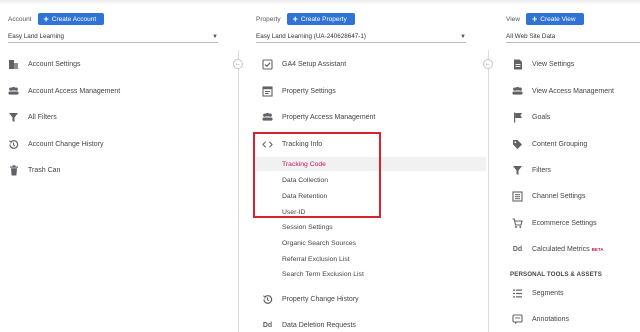  I want to click on ga4-setup-item: GA4 Setup Assistant, so click(304, 64).